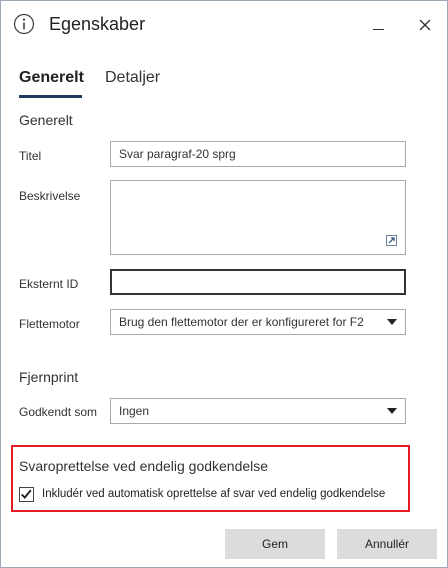  I want to click on remote-print-heading: Fjernprint, so click(49, 377).